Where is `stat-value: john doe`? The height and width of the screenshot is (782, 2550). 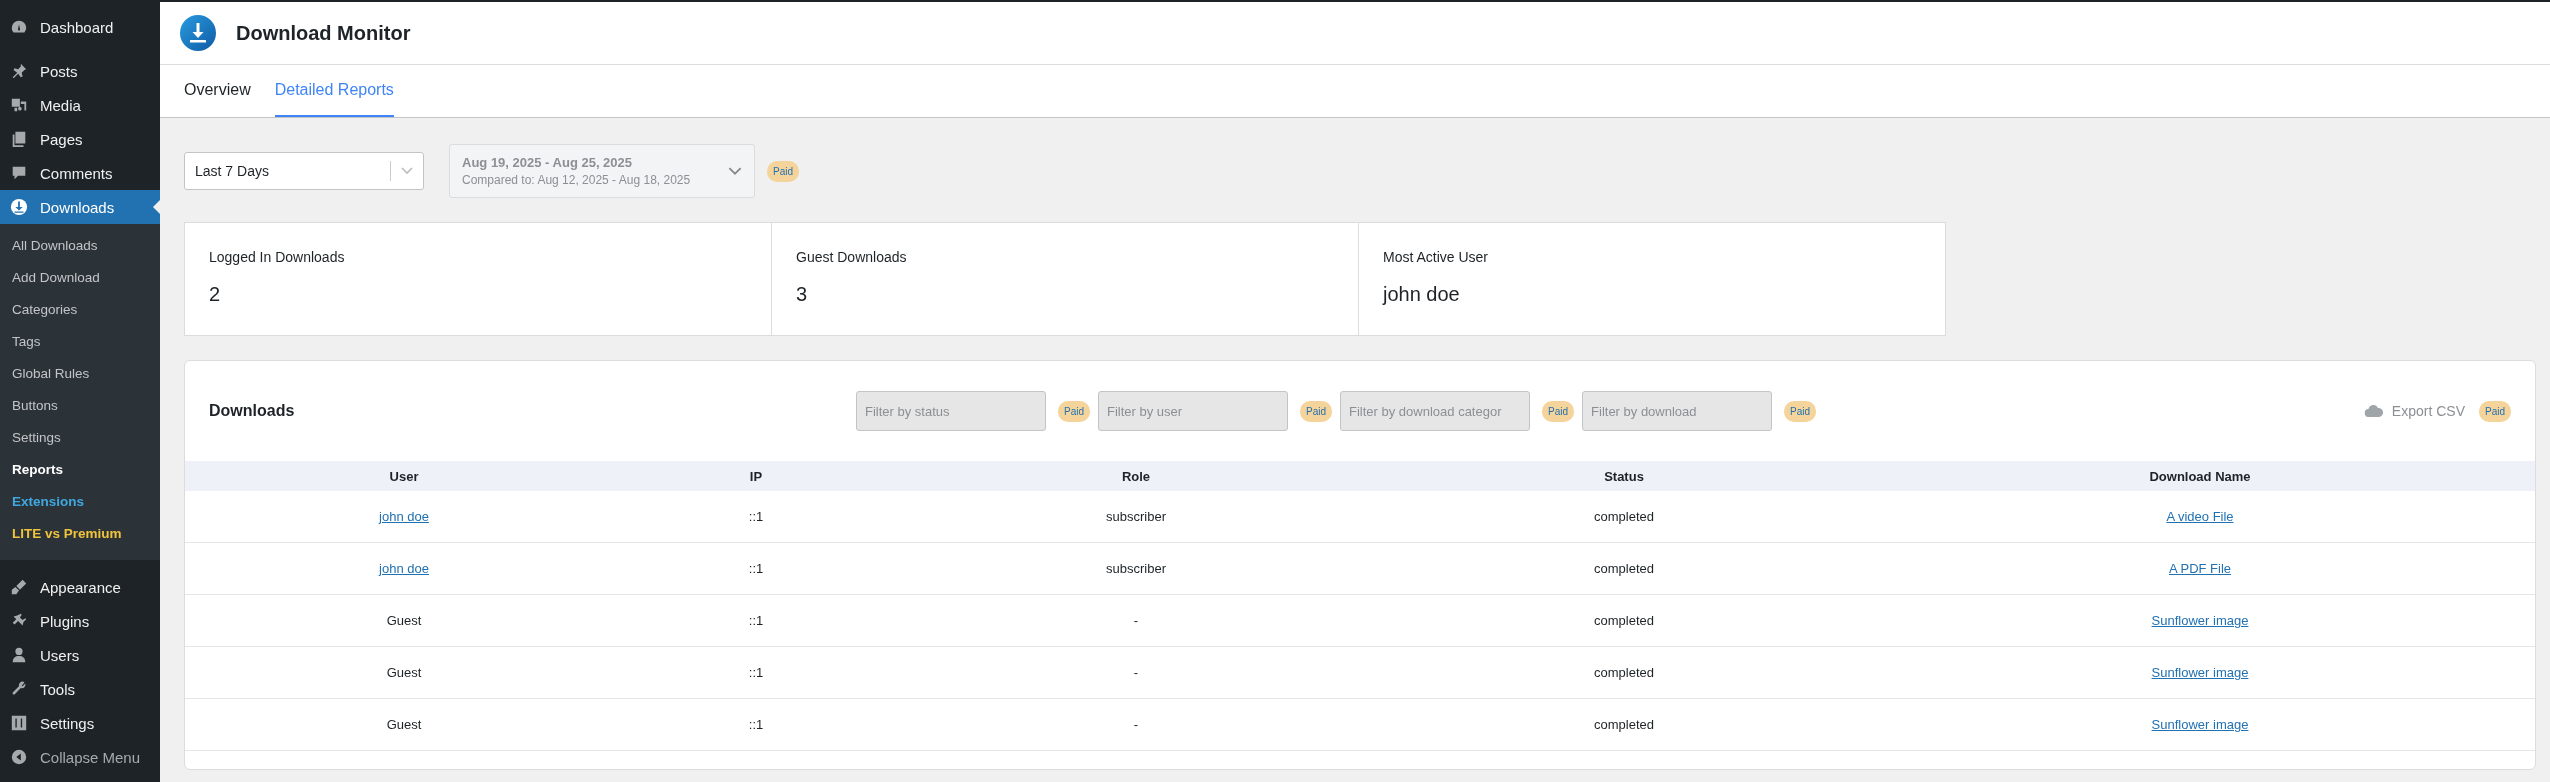
stat-value: john doe is located at coordinates (1422, 294).